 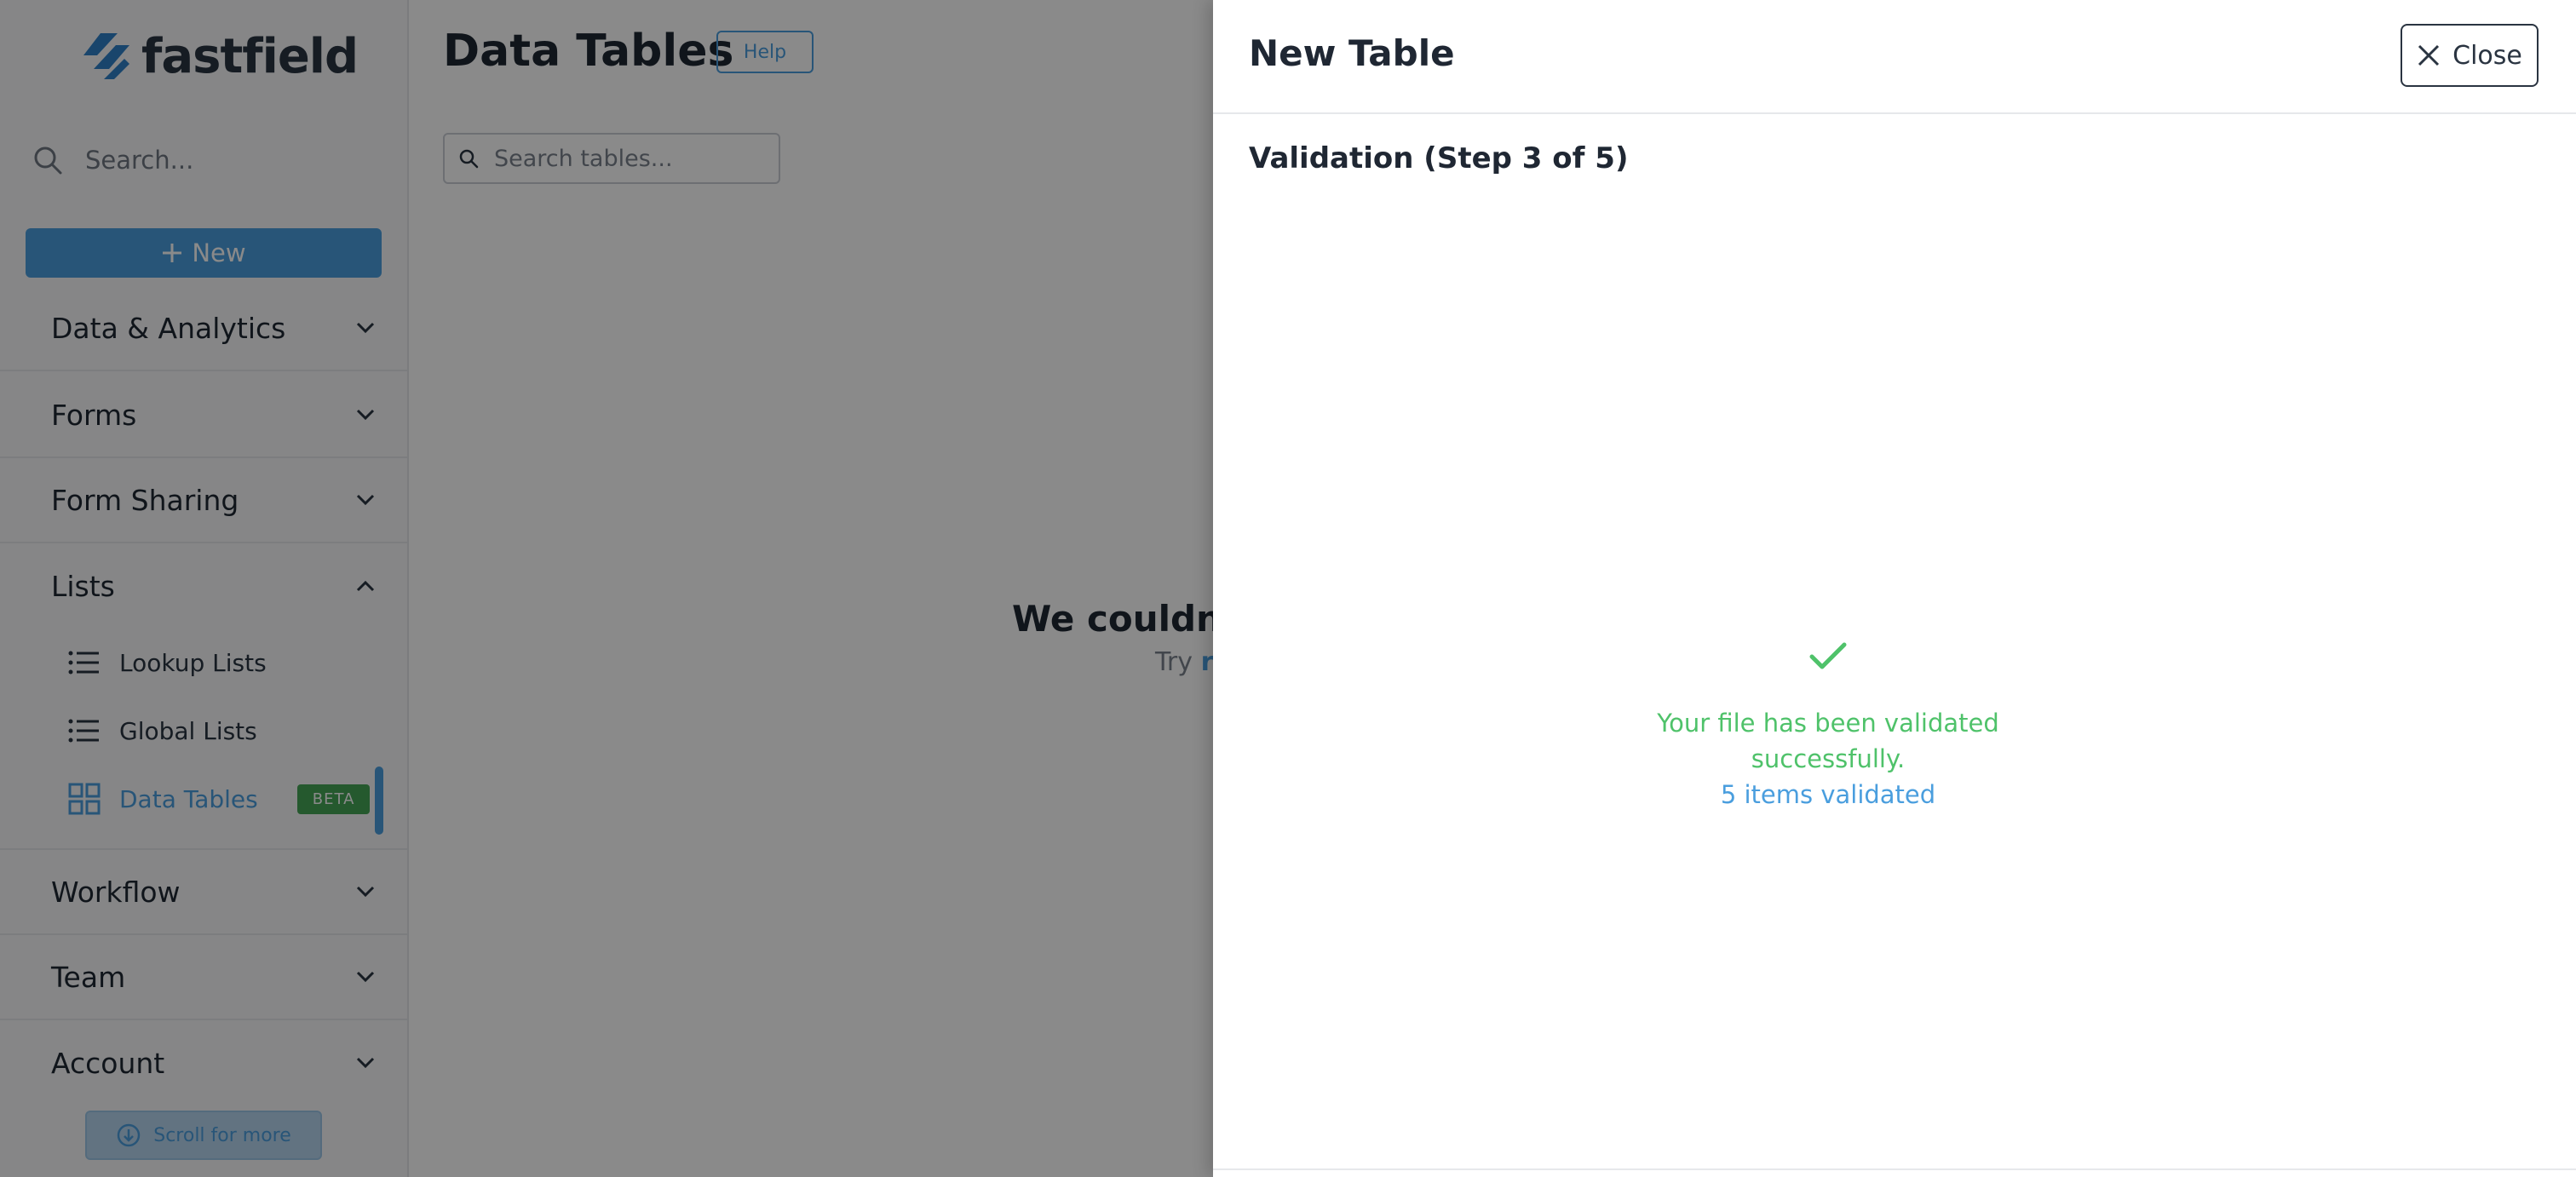 What do you see at coordinates (1352, 53) in the screenshot?
I see `drawer-title: New Table` at bounding box center [1352, 53].